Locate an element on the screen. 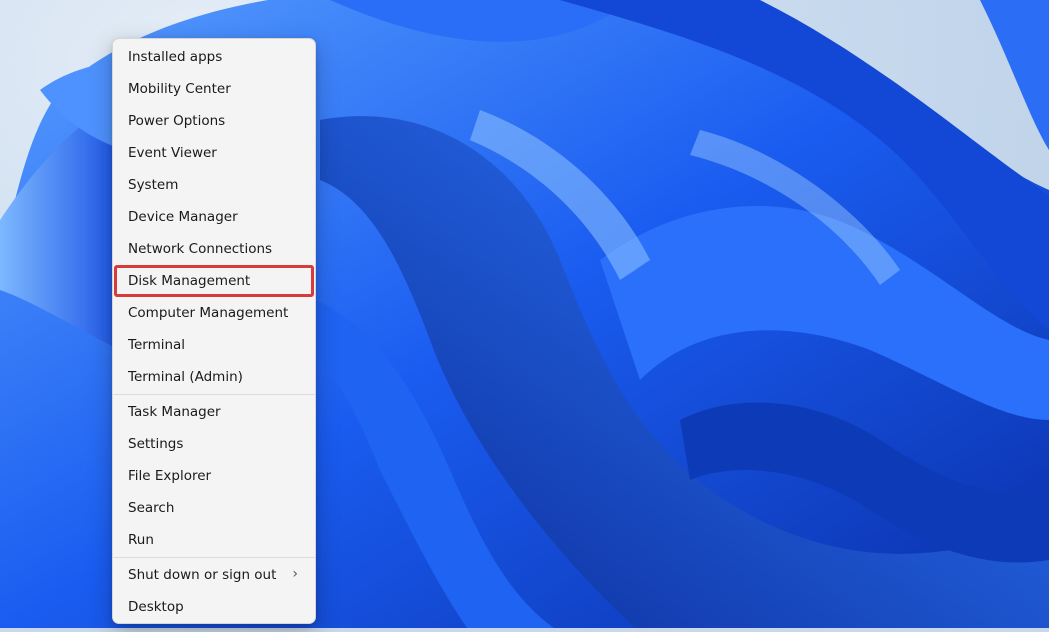 The width and height of the screenshot is (1049, 632). menu-item-computer-management: Computer Management is located at coordinates (214, 313).